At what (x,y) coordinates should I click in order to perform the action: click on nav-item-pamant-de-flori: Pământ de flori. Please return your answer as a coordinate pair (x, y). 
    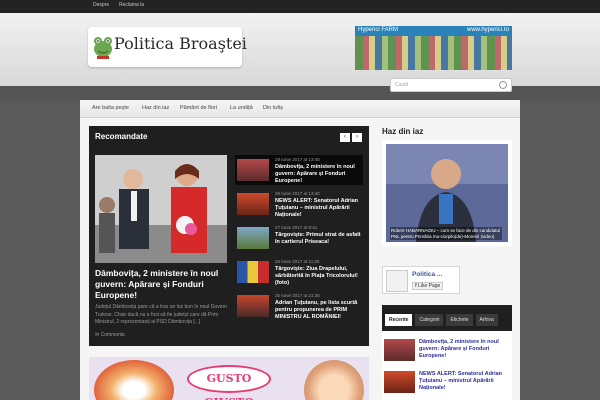
    Looking at the image, I should click on (198, 108).